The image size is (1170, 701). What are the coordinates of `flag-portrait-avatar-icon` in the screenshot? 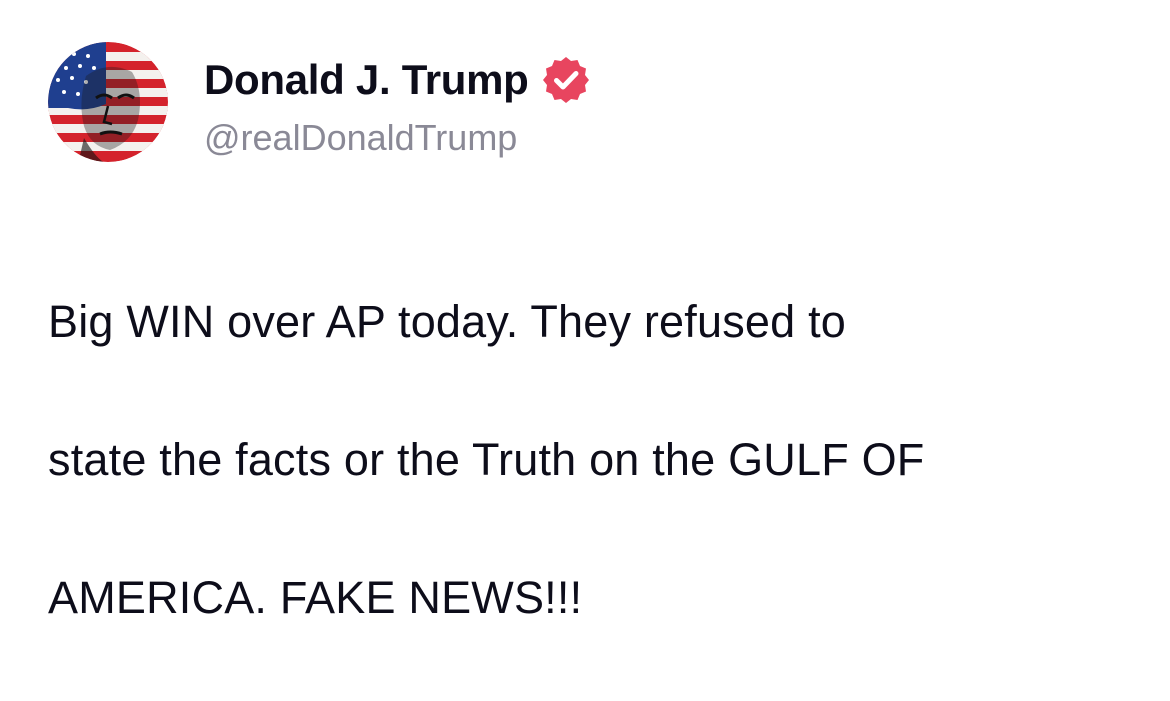 It's located at (108, 102).